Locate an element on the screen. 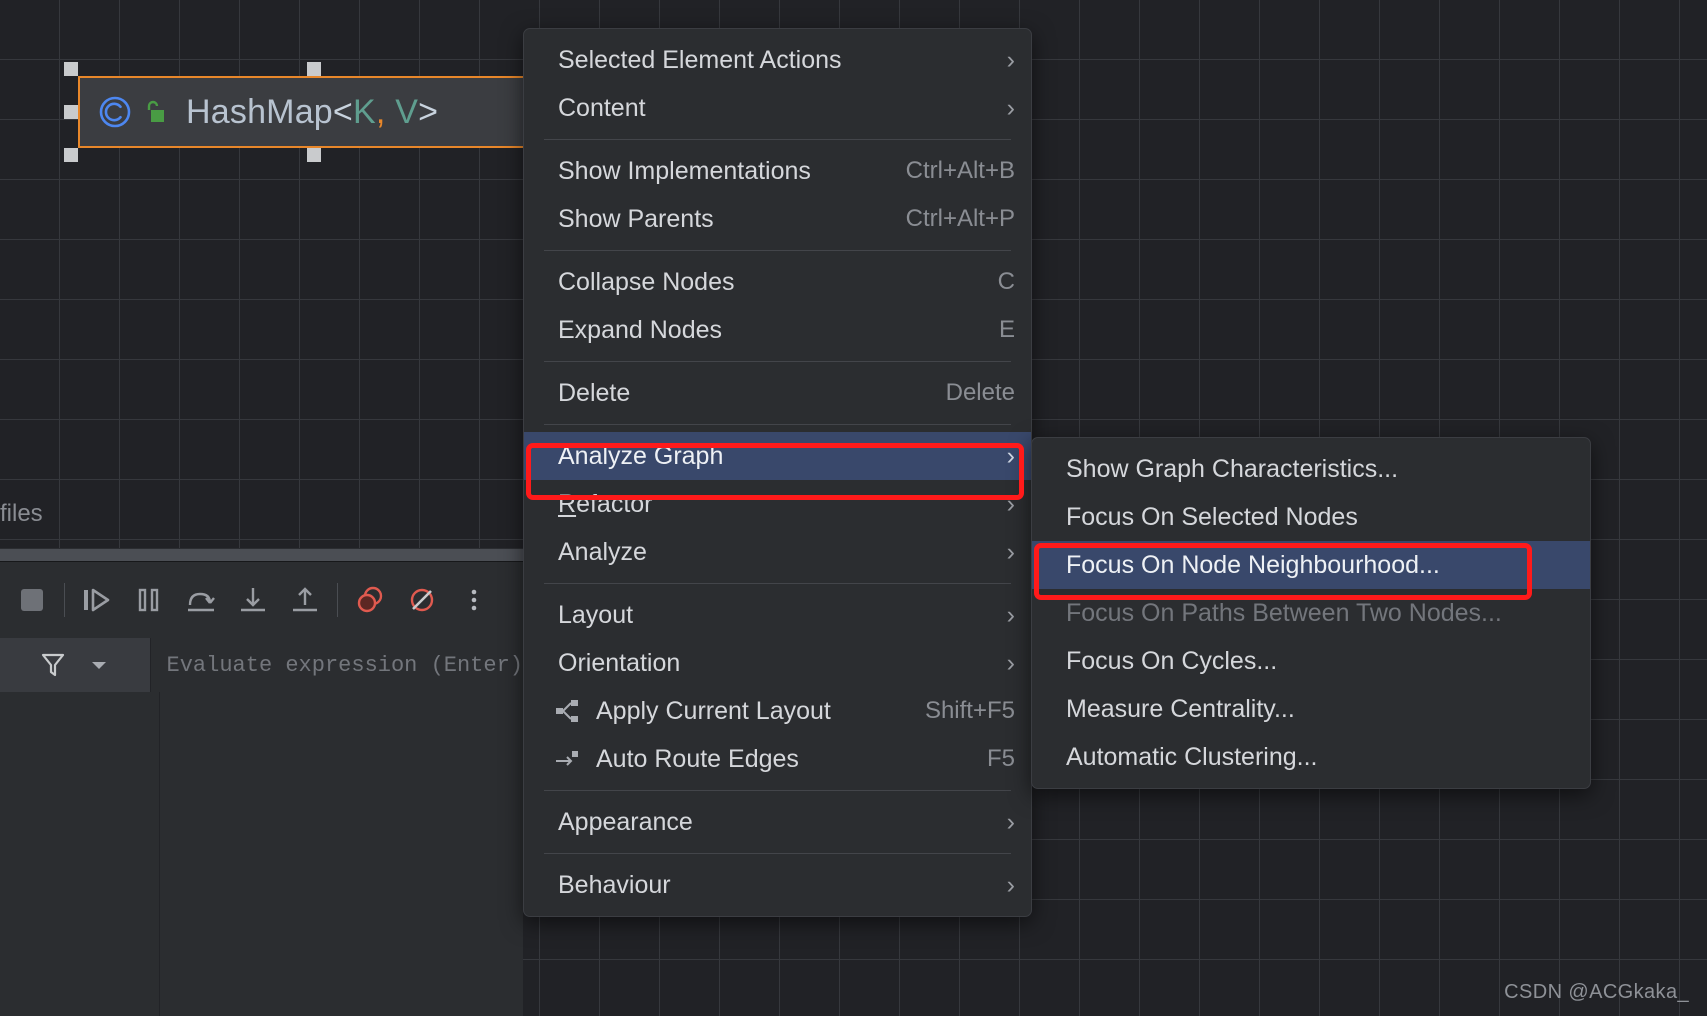  pause-button is located at coordinates (149, 600).